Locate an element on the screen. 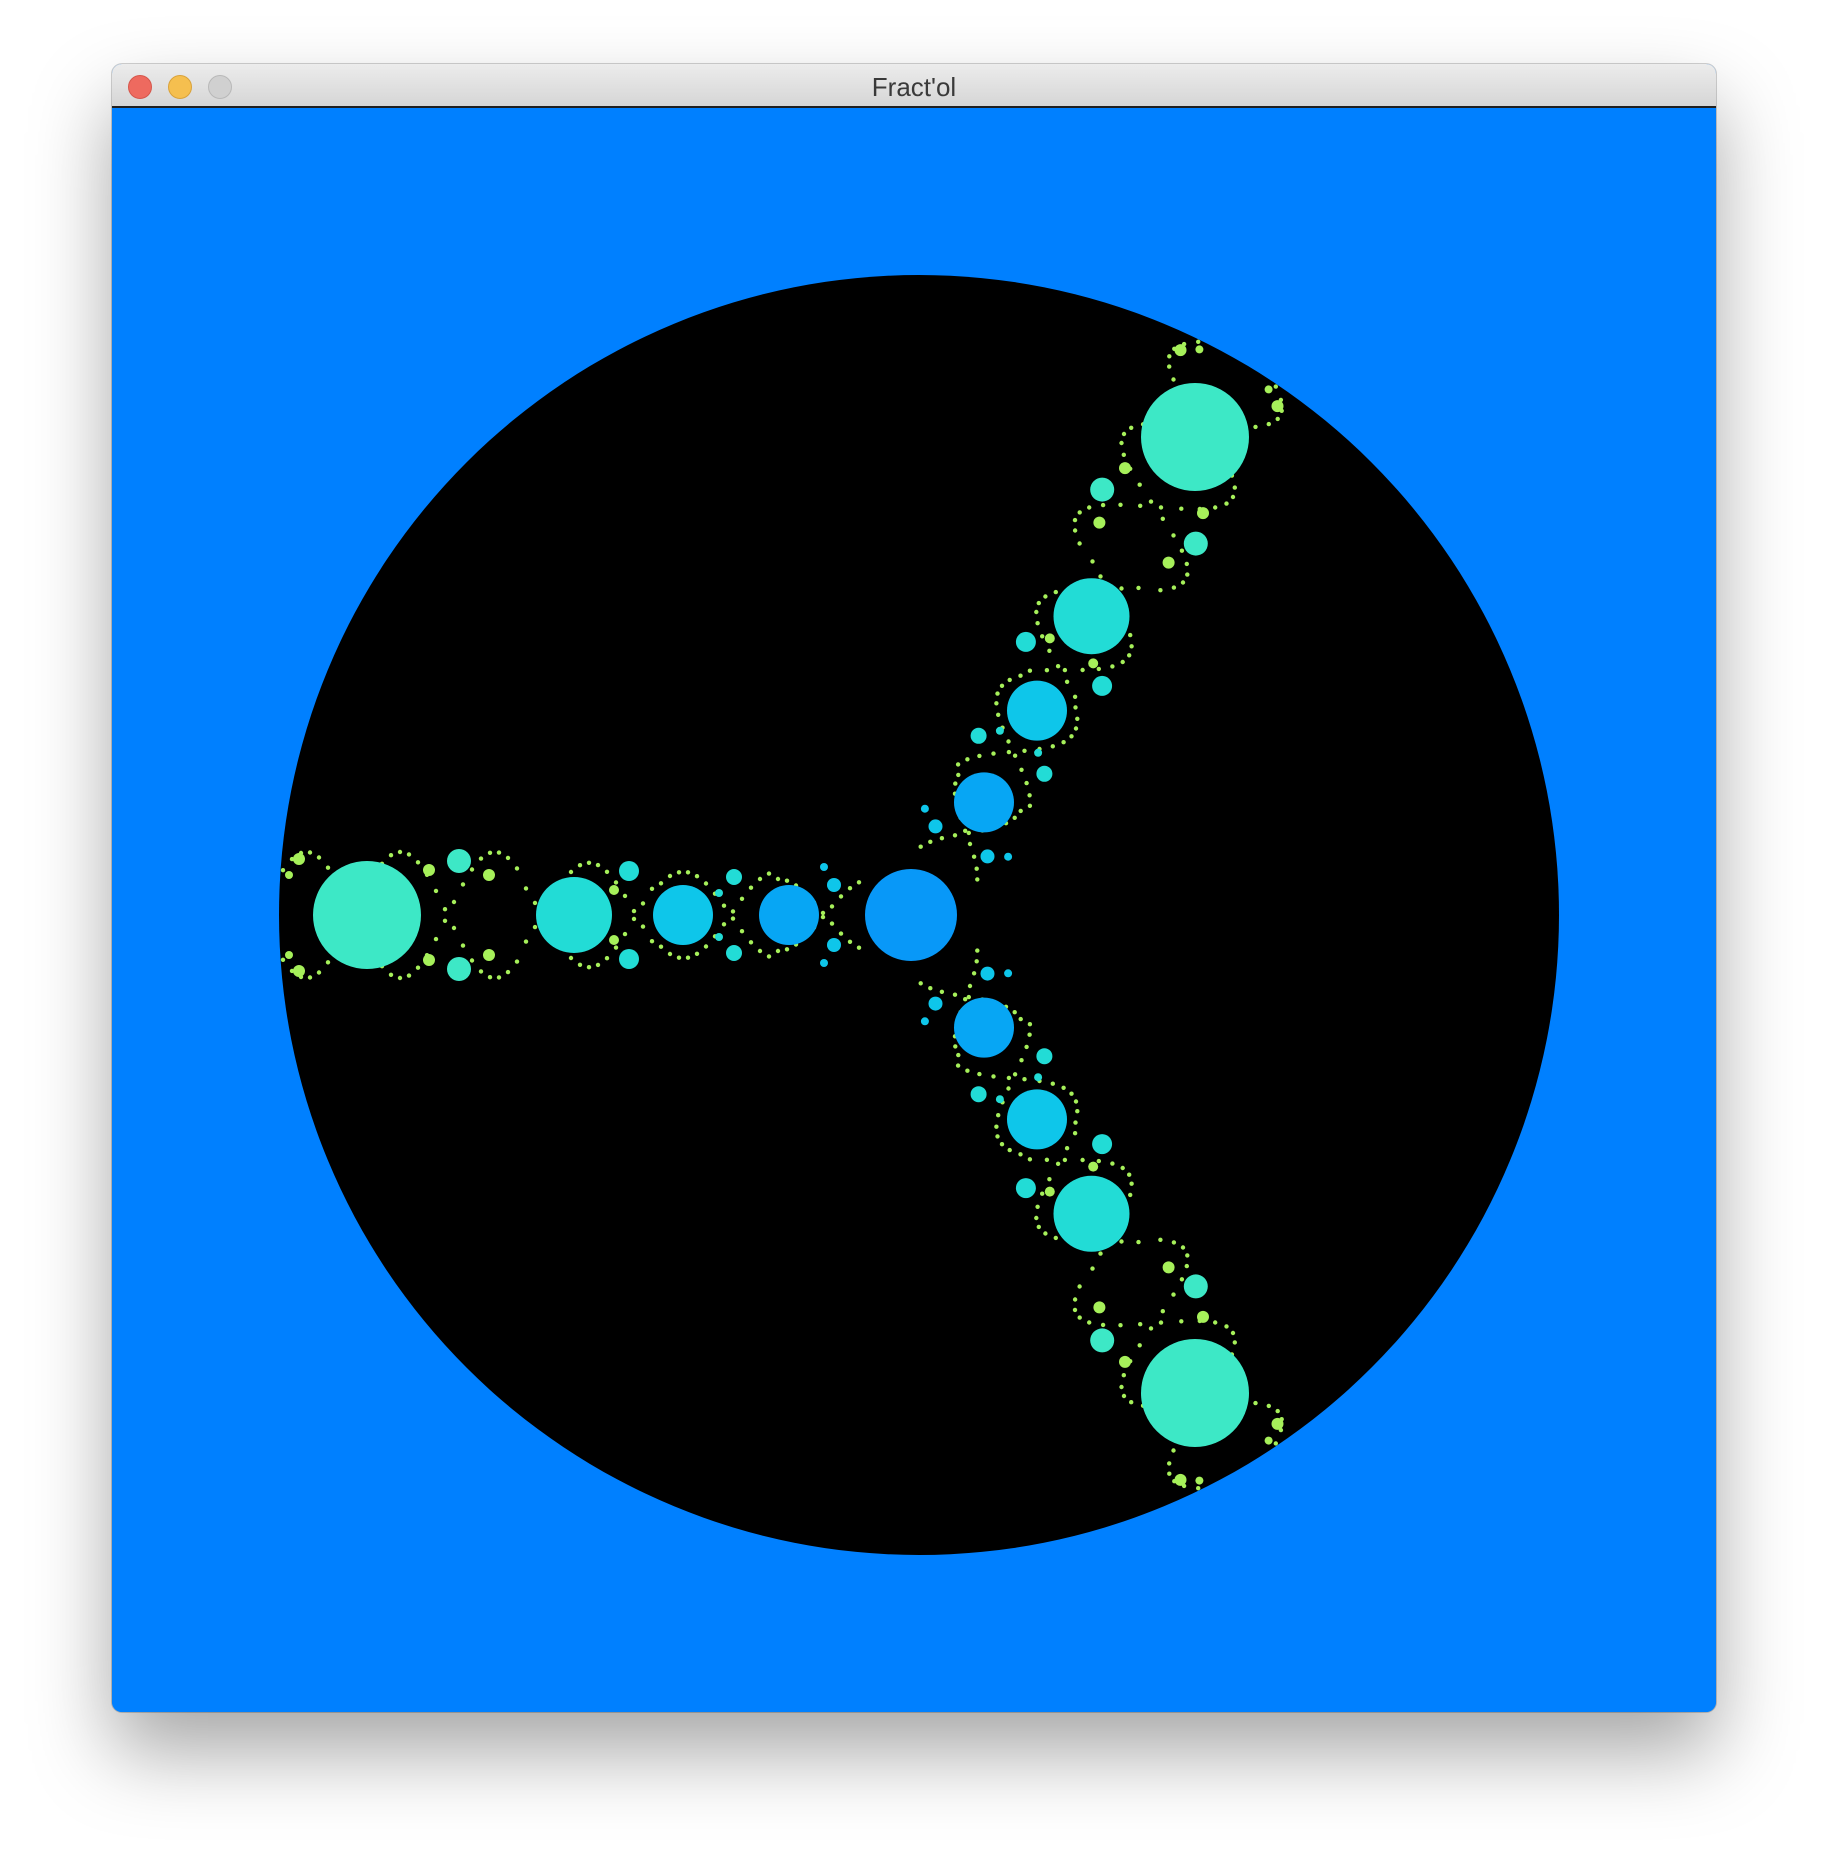 Image resolution: width=1824 pixels, height=1868 pixels. title-bar: Fract'ol is located at coordinates (914, 86).